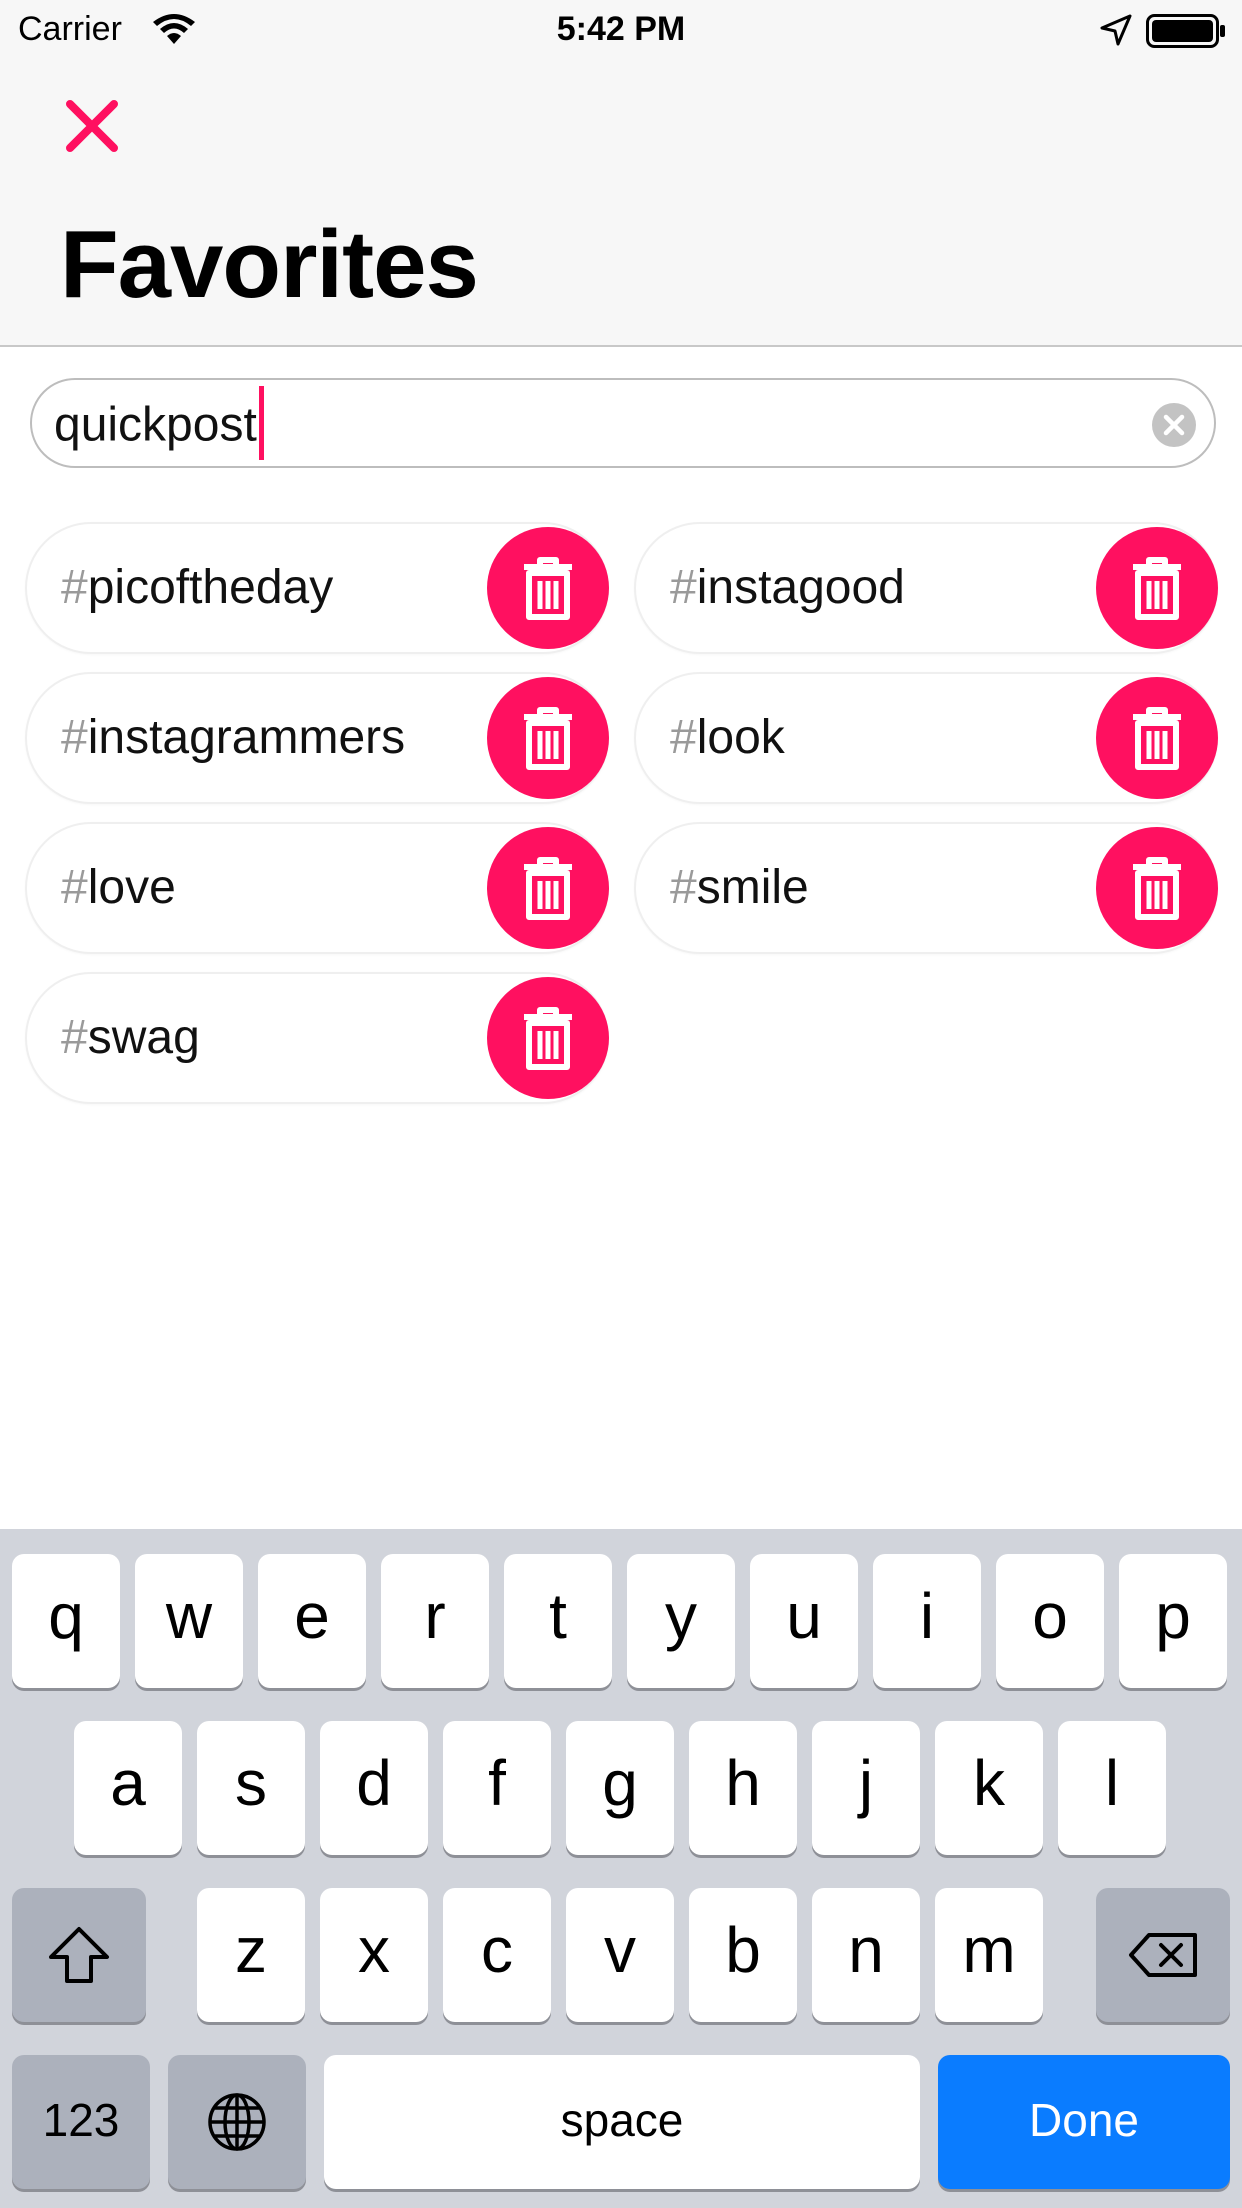 This screenshot has width=1242, height=2208. I want to click on tag-chip: #instagrammers, so click(317, 738).